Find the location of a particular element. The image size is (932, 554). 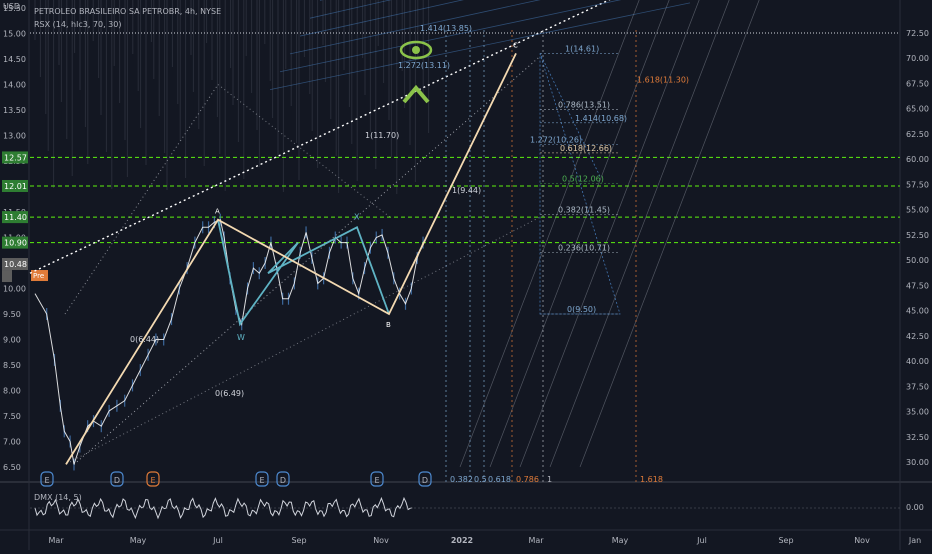

right-axis-tick: 30.00 is located at coordinates (917, 462).